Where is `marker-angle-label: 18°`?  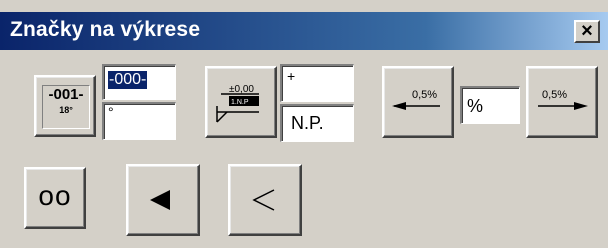
marker-angle-label: 18° is located at coordinates (66, 110).